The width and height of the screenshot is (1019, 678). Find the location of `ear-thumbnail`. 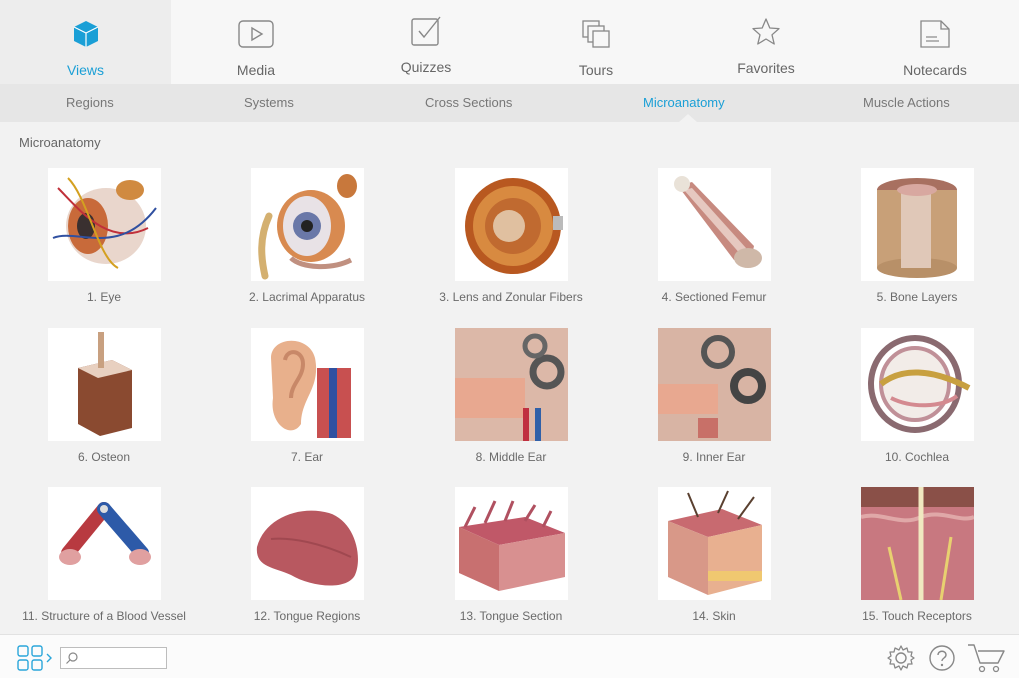

ear-thumbnail is located at coordinates (307, 384).